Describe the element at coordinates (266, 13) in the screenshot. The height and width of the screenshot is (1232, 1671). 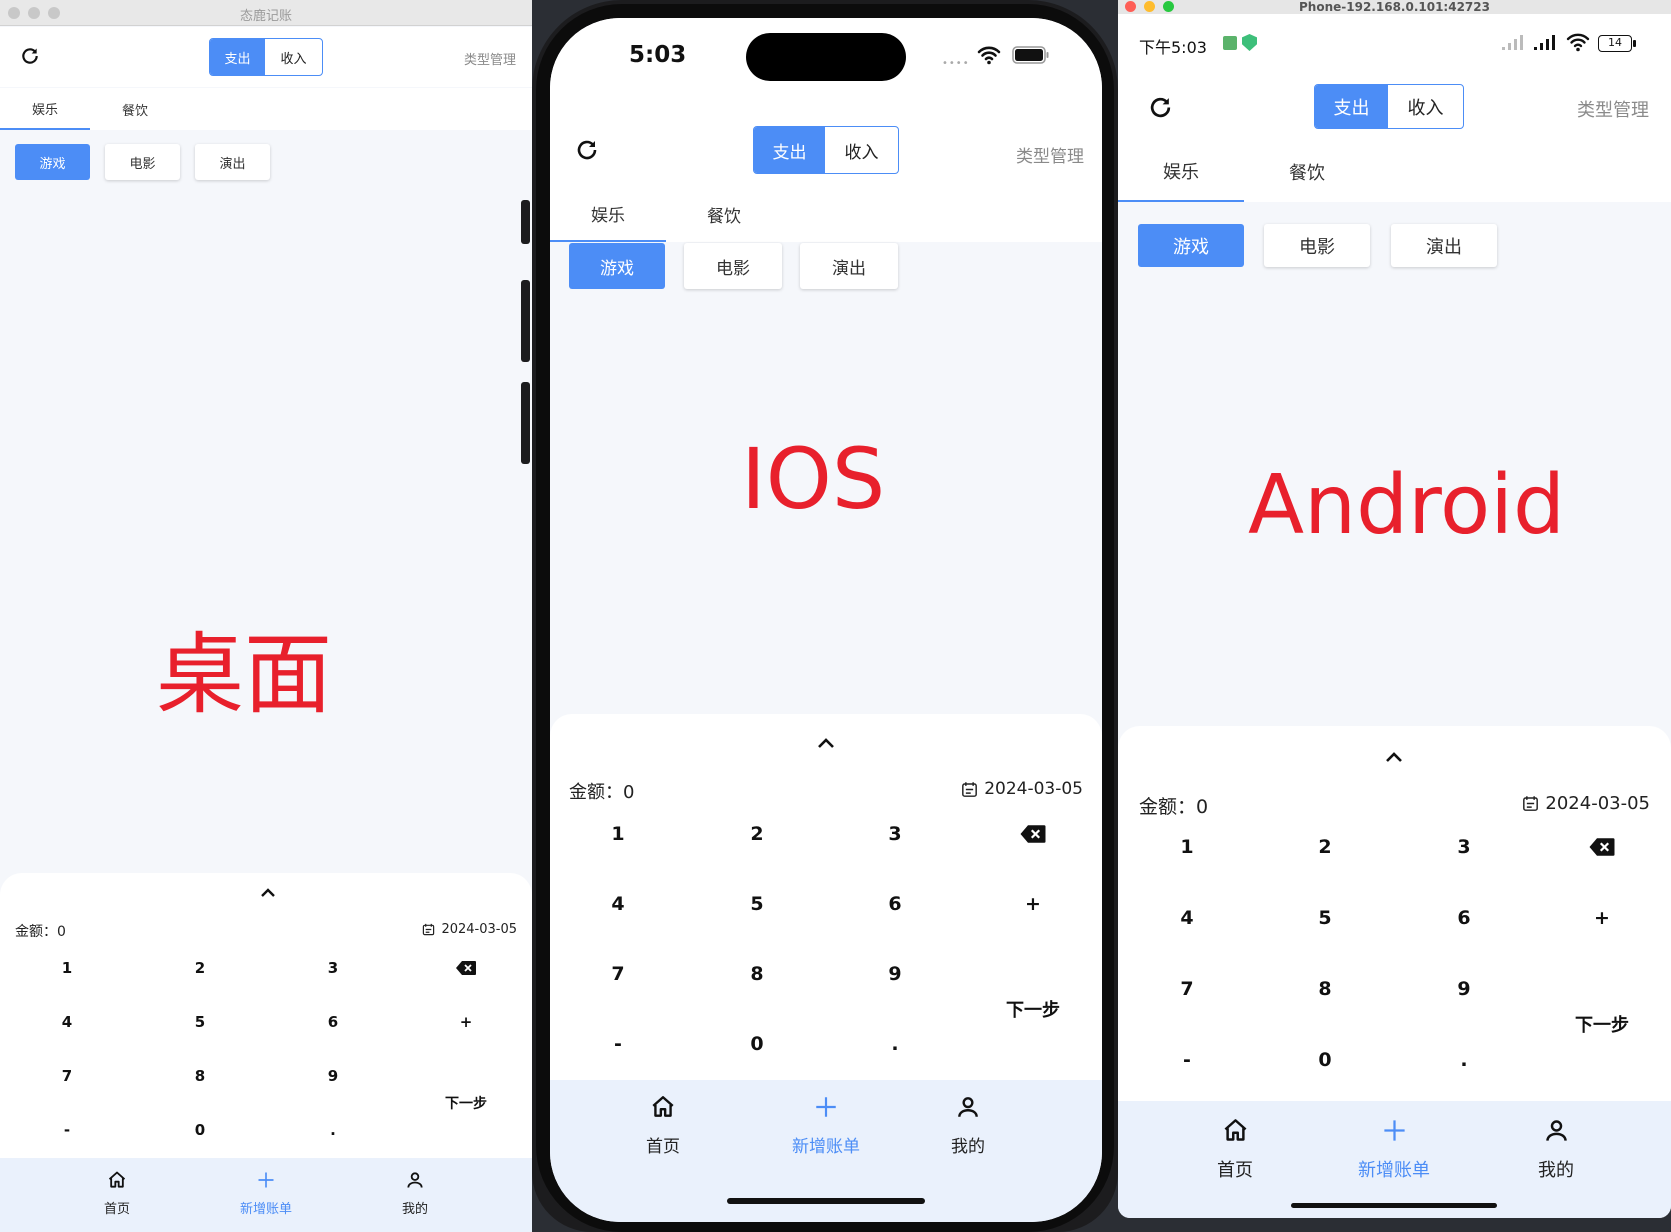
I see `desktop-titlebar: 态鹿记账` at that location.